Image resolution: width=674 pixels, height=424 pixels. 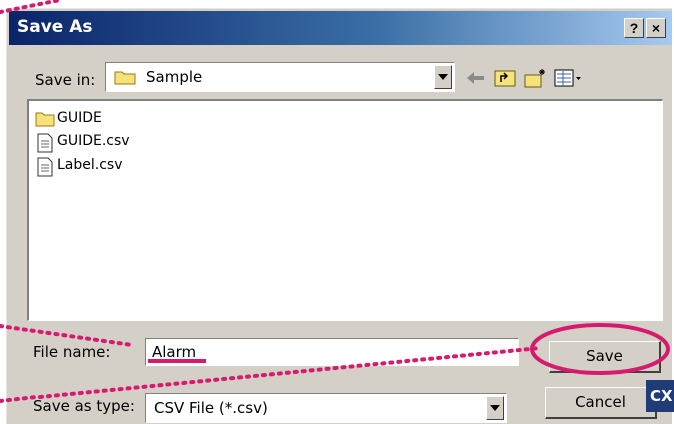 What do you see at coordinates (135, 143) in the screenshot?
I see `list-item: GUIDE.csv` at bounding box center [135, 143].